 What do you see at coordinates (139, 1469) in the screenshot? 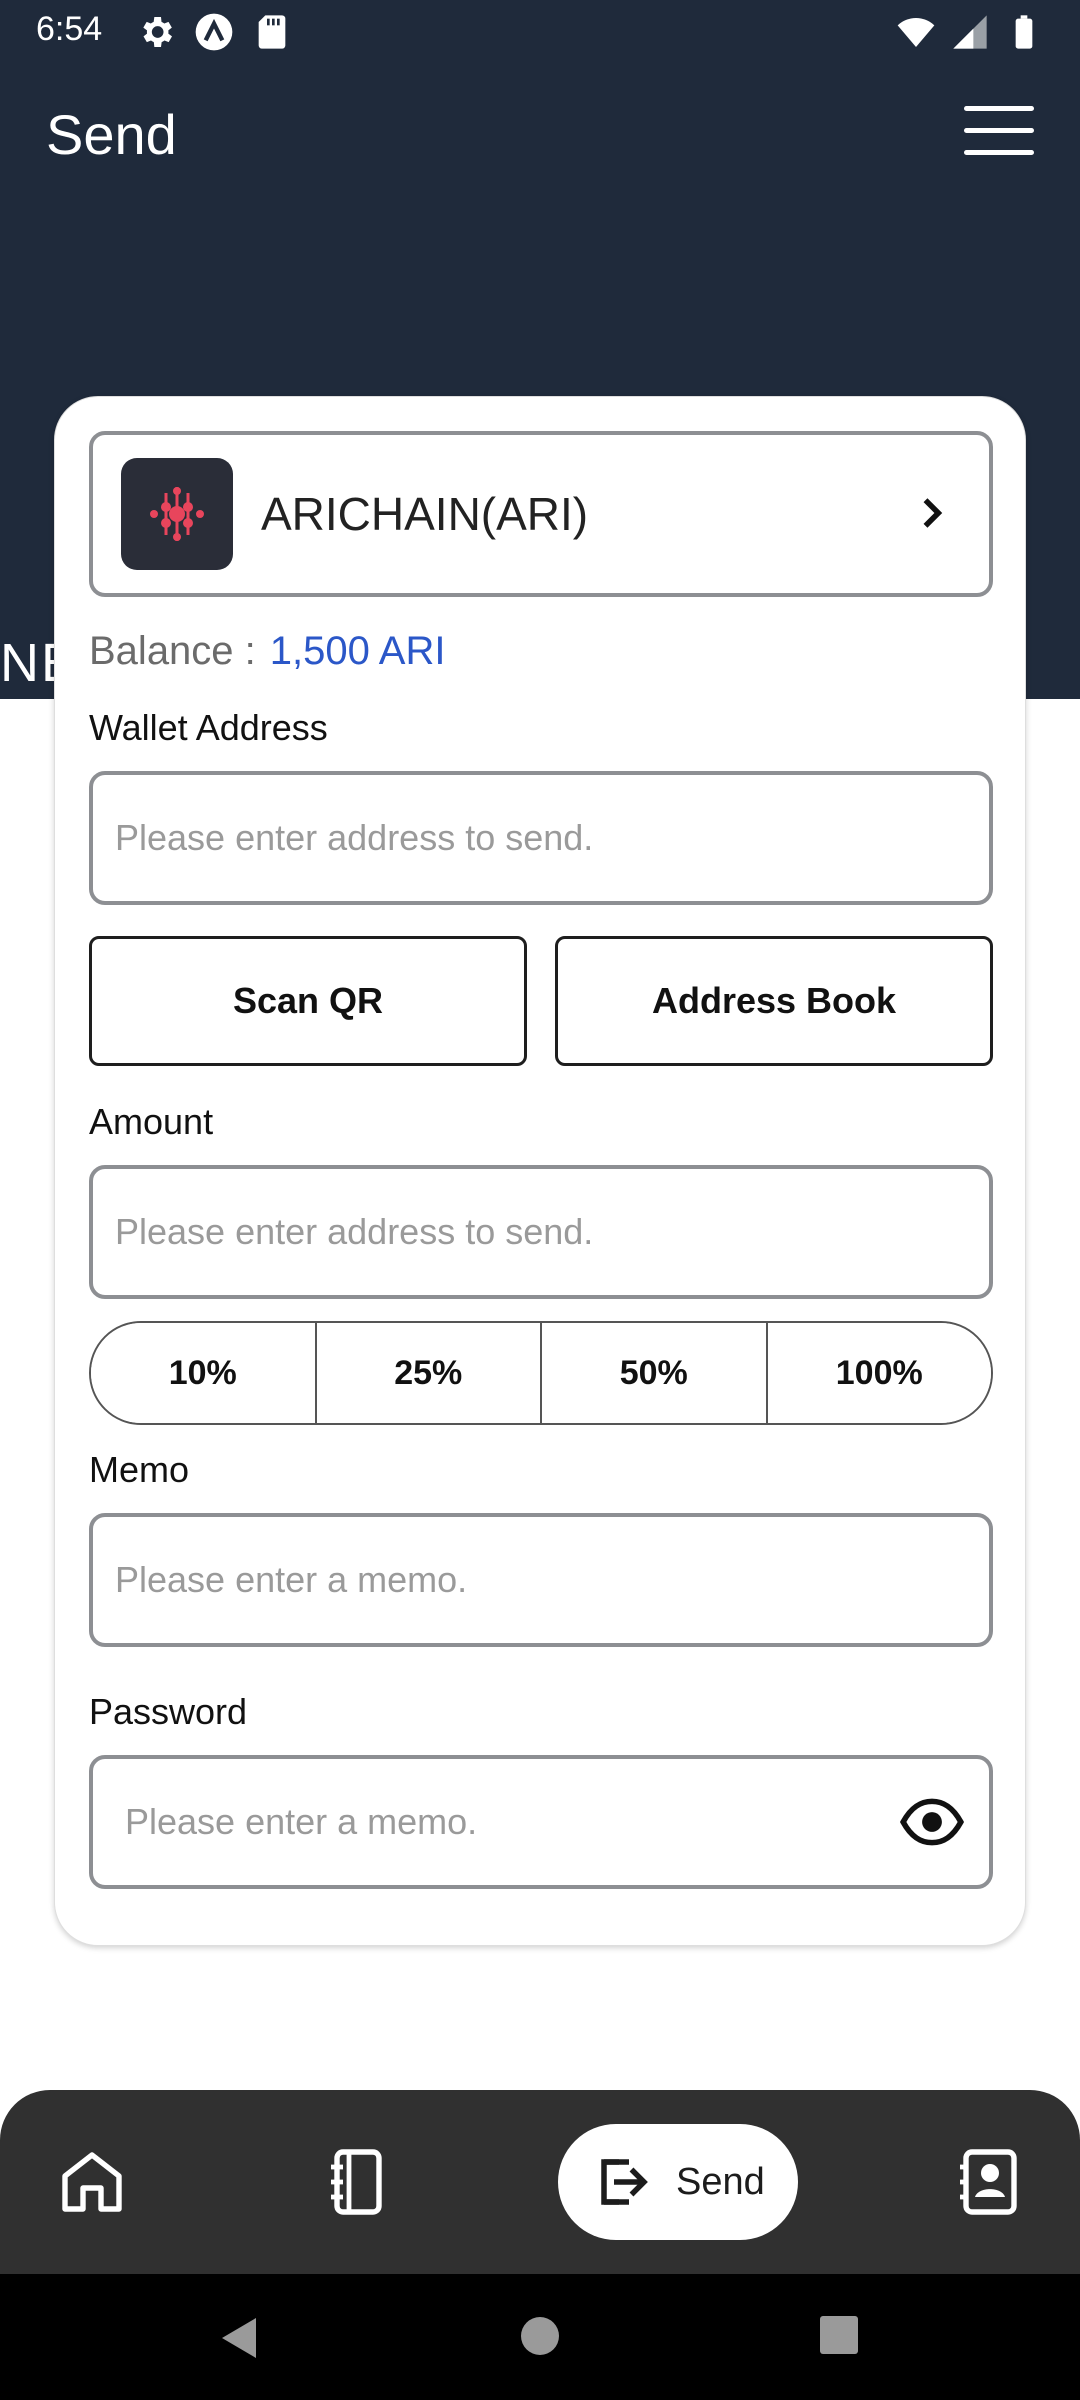
I see `memo-label: Memo` at bounding box center [139, 1469].